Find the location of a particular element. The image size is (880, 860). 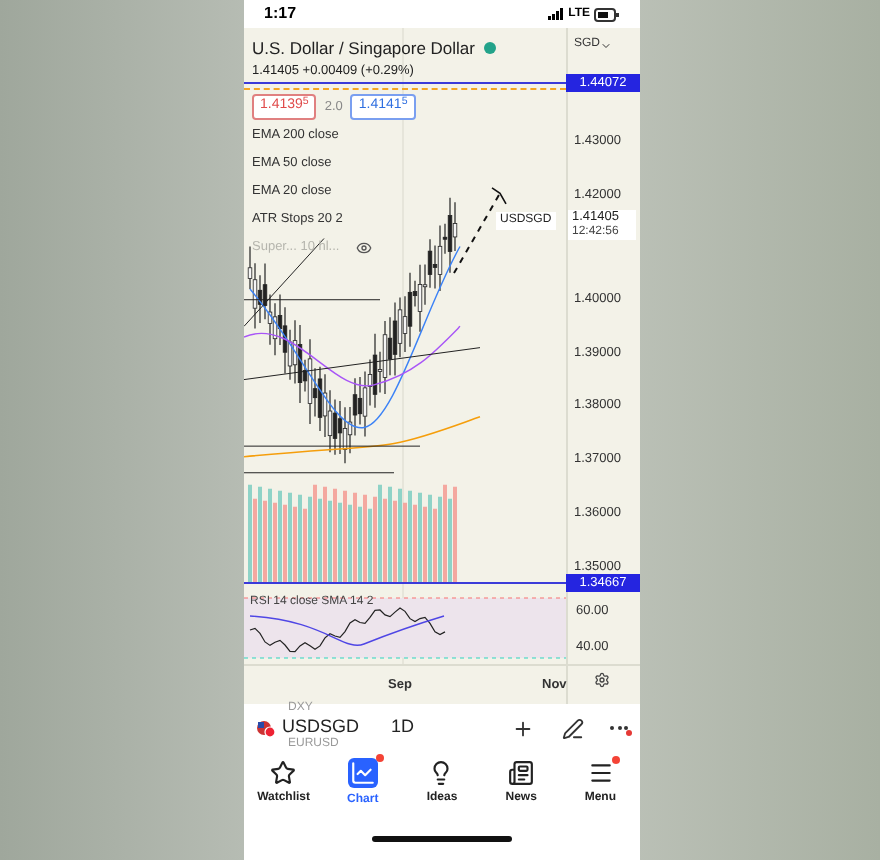

chart-icon is located at coordinates (362, 773).